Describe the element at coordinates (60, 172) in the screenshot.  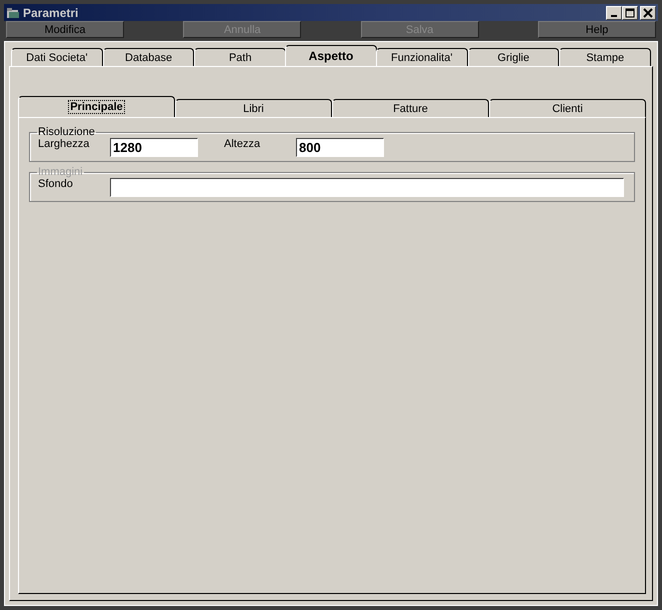
I see `group-title: Immagini` at that location.